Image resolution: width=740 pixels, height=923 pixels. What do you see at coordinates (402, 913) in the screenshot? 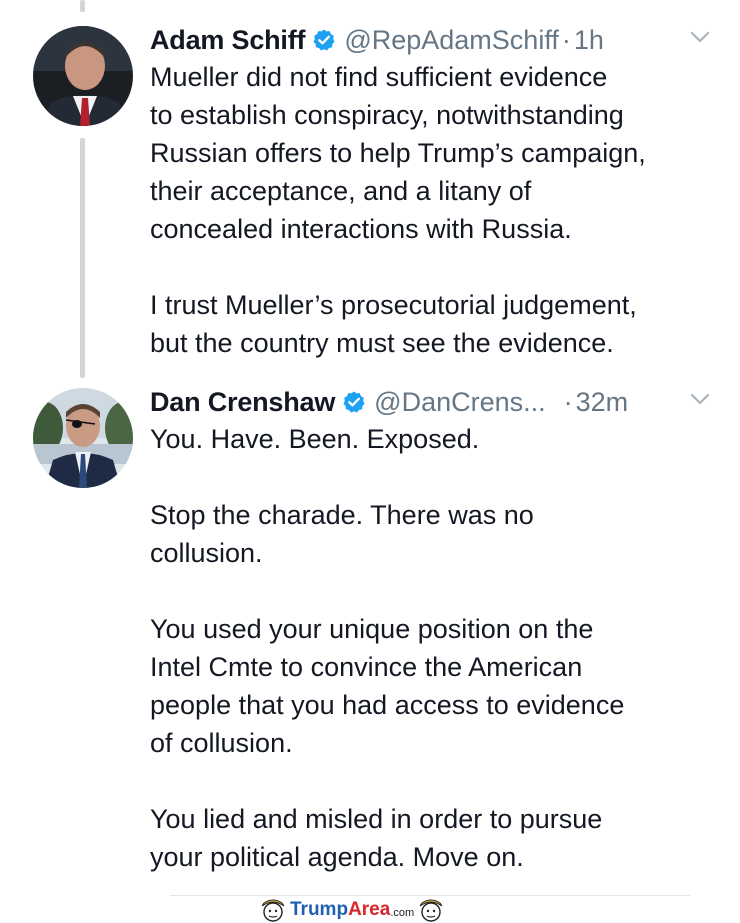
I see `watermark-text-com: .com` at bounding box center [402, 913].